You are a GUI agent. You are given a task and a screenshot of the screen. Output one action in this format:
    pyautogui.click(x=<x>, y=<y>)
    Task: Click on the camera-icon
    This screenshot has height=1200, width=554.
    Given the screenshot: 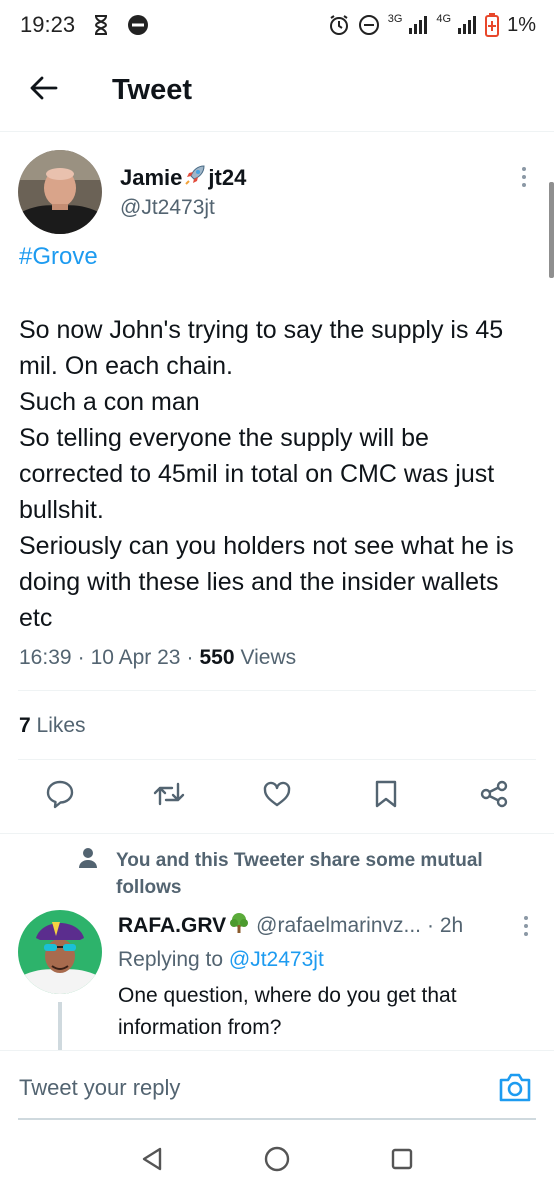 What is the action you would take?
    pyautogui.click(x=515, y=1090)
    